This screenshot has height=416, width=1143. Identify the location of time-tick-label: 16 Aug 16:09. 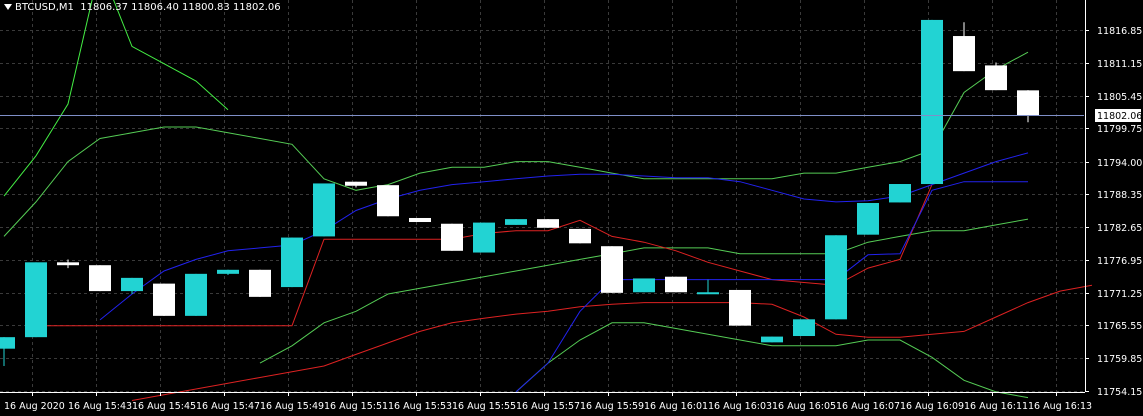
(932, 406).